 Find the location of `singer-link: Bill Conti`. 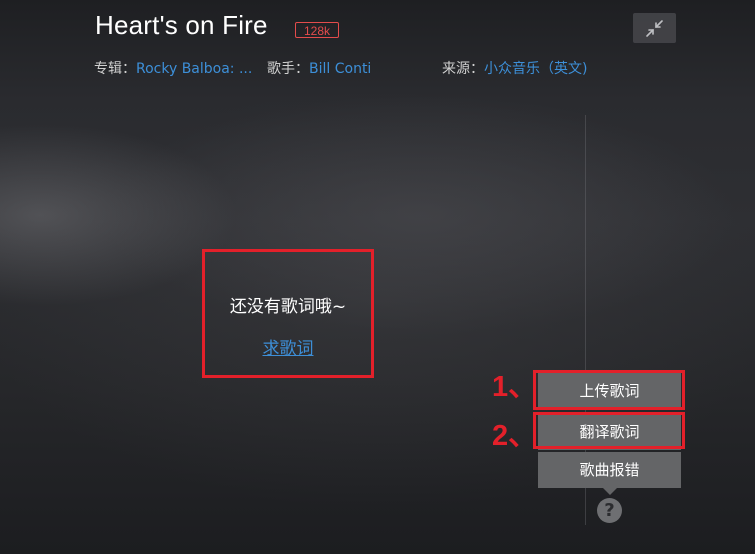

singer-link: Bill Conti is located at coordinates (340, 69).